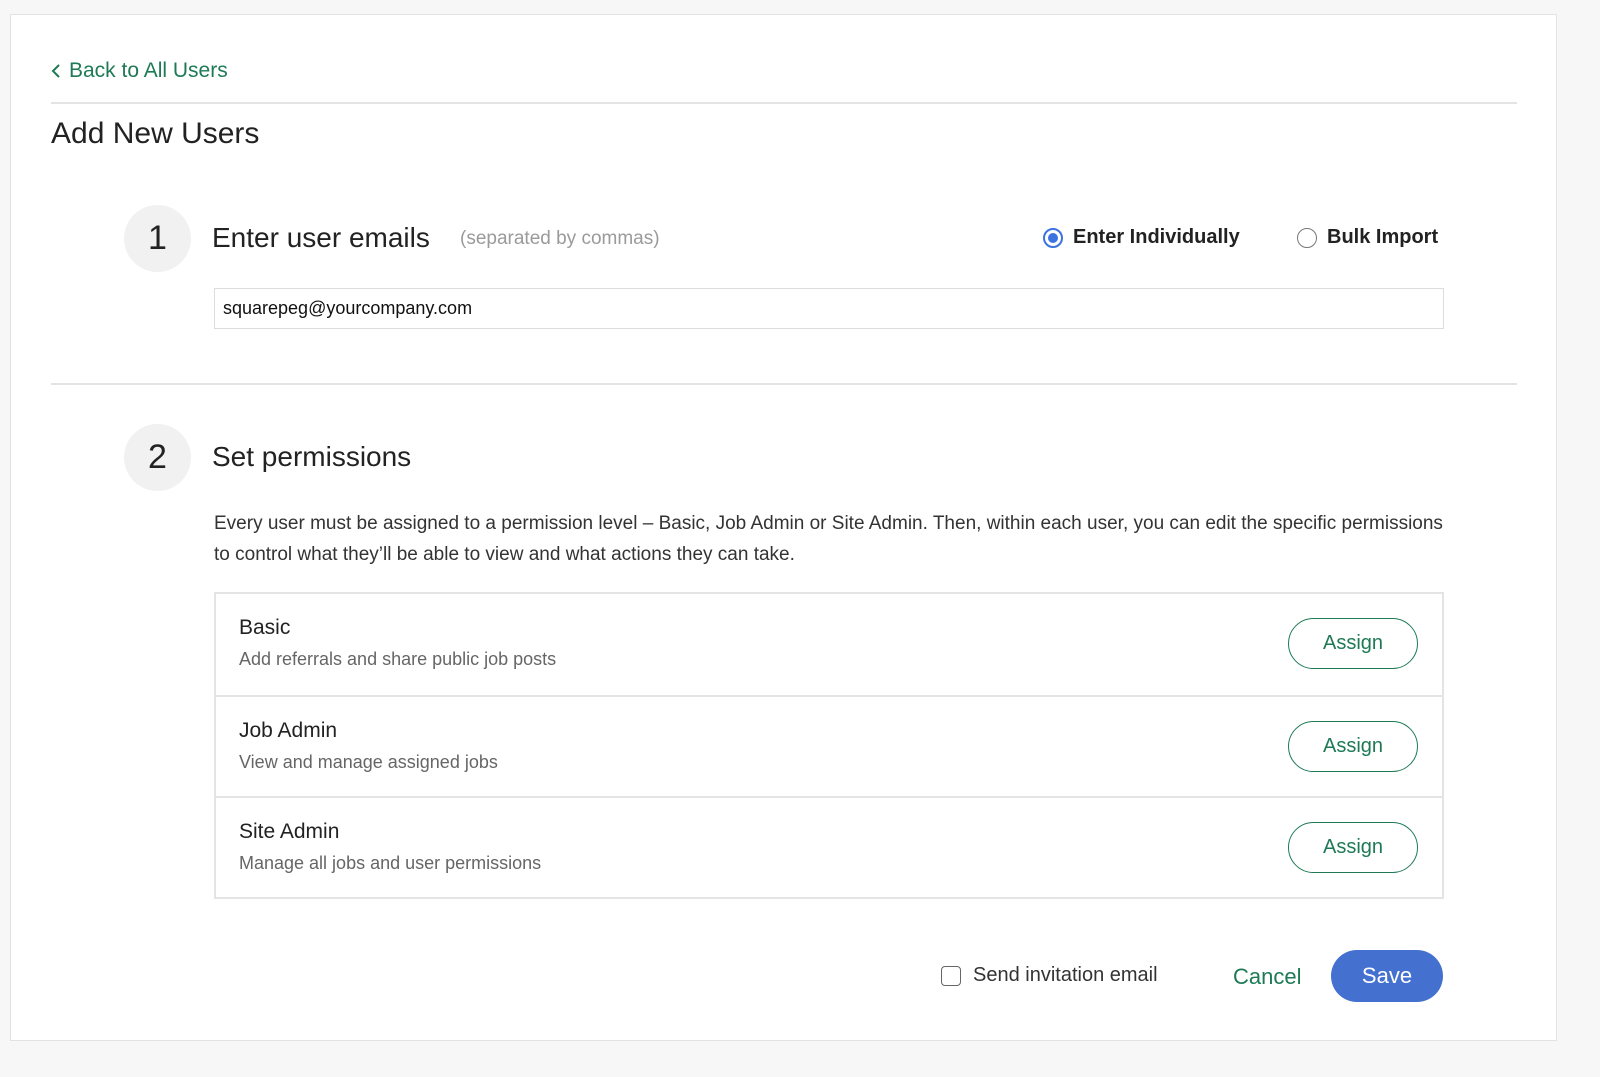  Describe the element at coordinates (265, 627) in the screenshot. I see `permission-name: Basic` at that location.